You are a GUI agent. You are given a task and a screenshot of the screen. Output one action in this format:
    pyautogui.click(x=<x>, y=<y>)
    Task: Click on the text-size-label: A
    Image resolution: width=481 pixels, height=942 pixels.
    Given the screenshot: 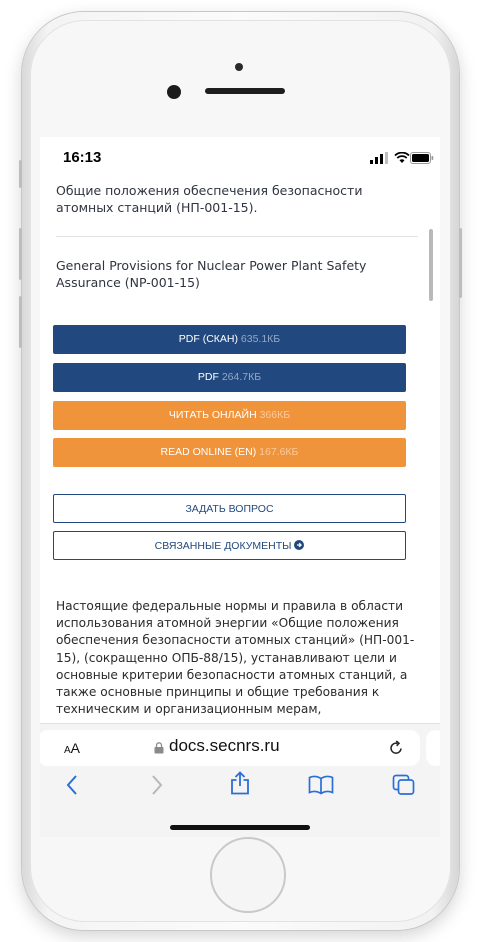 What is the action you would take?
    pyautogui.click(x=75, y=748)
    